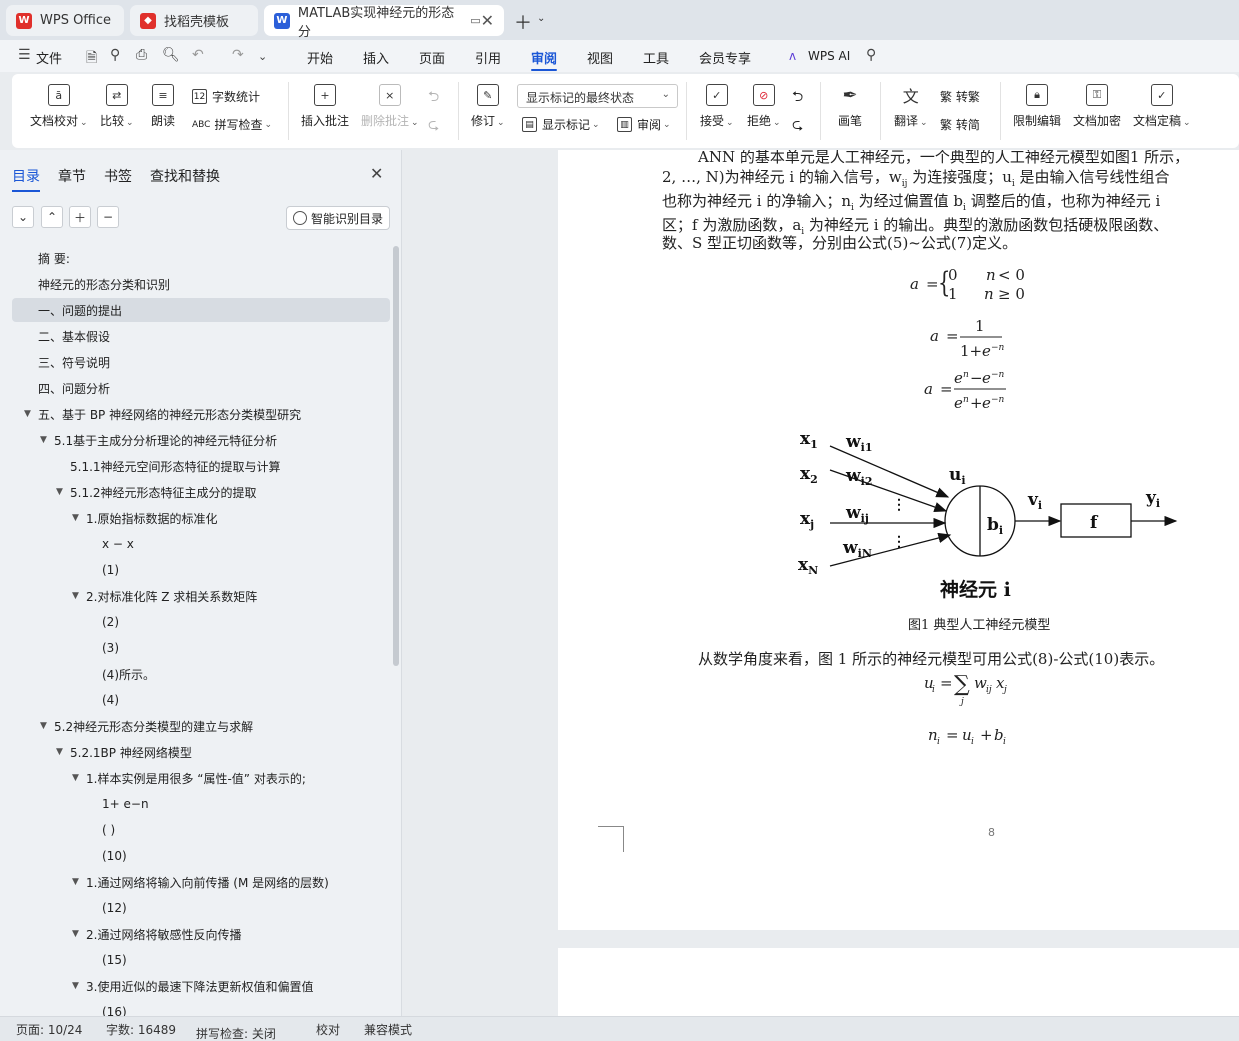  Describe the element at coordinates (911, 106) in the screenshot. I see `translate-button: 文 翻译 ⌄` at that location.